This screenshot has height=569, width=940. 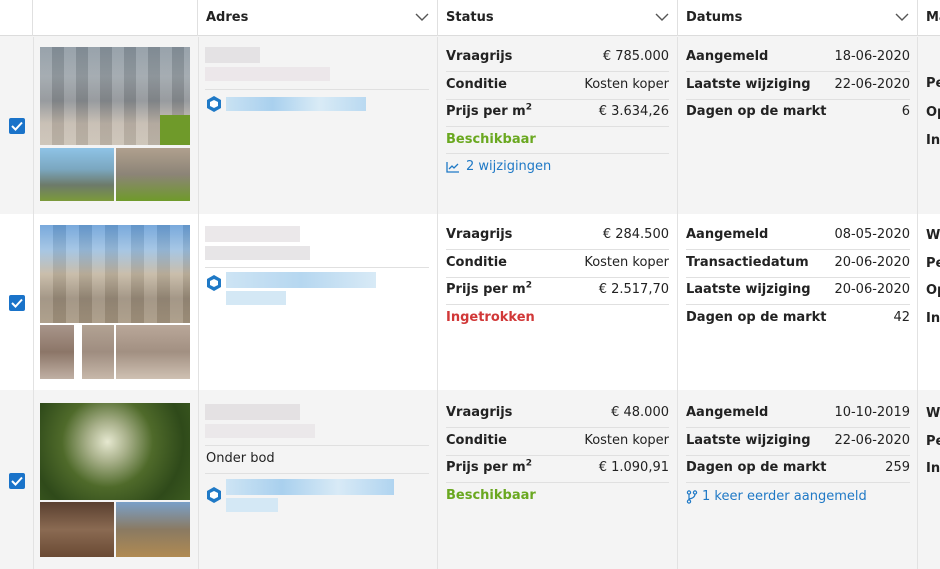 I want to click on branch-icon, so click(x=692, y=497).